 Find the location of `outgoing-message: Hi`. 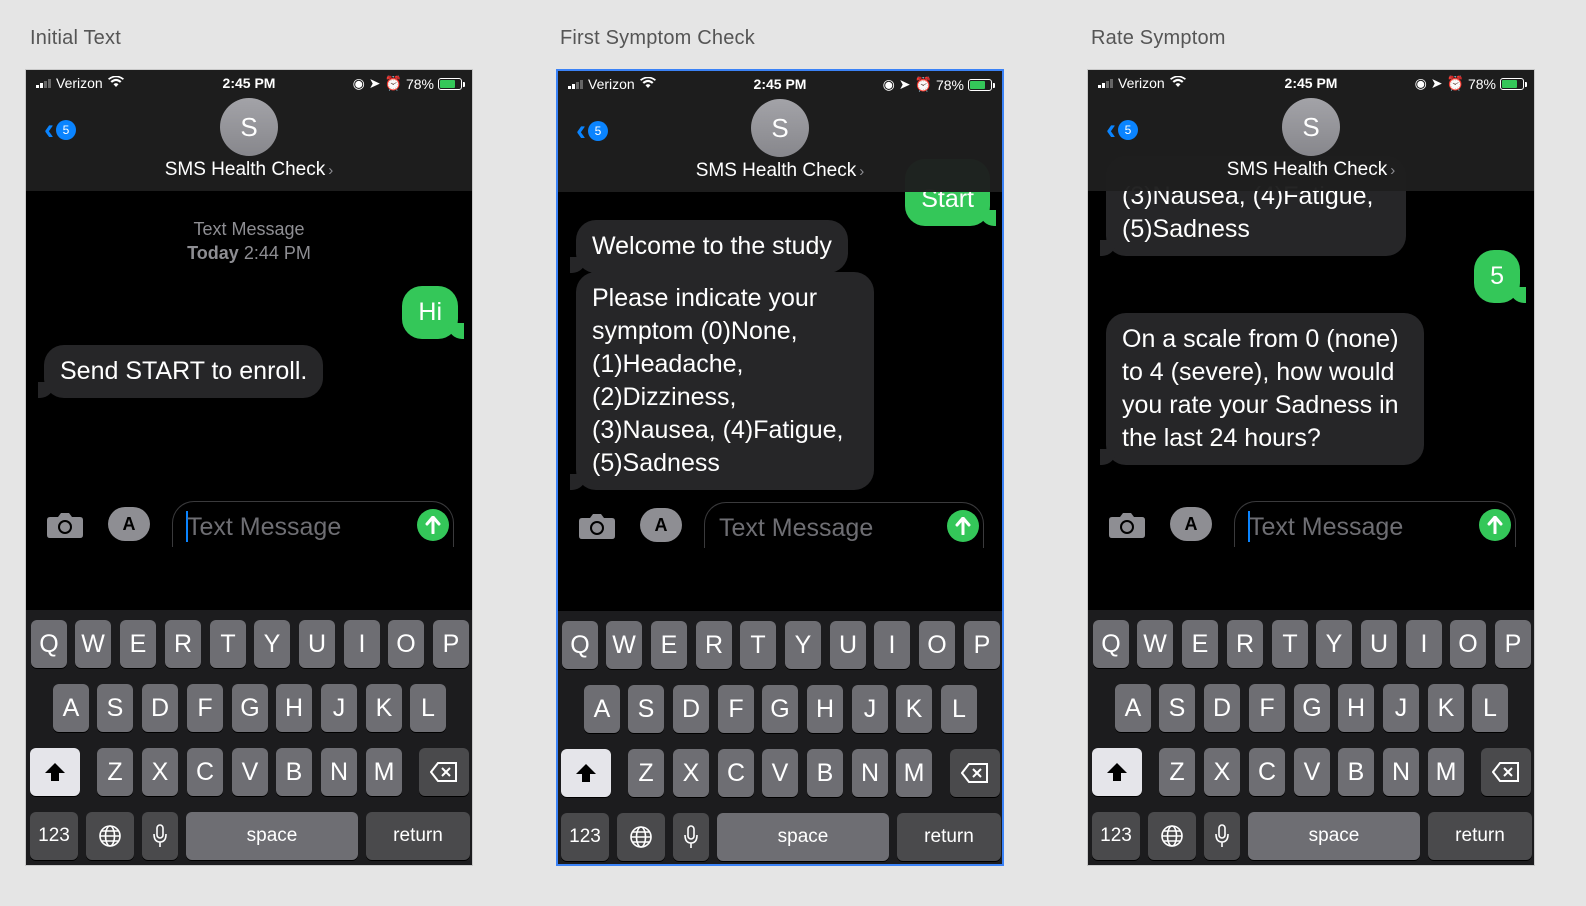

outgoing-message: Hi is located at coordinates (433, 312).